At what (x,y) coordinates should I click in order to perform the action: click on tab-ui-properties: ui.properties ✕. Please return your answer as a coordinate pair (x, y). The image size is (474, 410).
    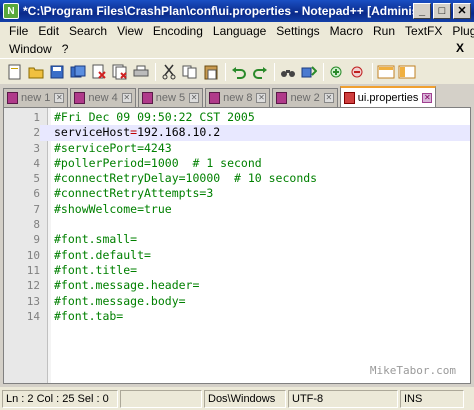
    Looking at the image, I should click on (388, 96).